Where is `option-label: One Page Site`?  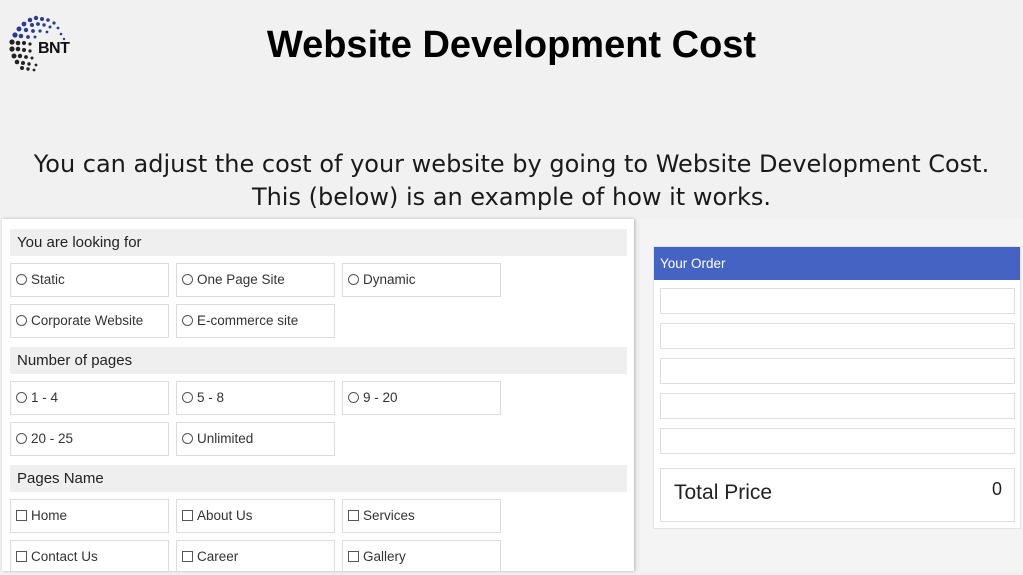 option-label: One Page Site is located at coordinates (241, 279).